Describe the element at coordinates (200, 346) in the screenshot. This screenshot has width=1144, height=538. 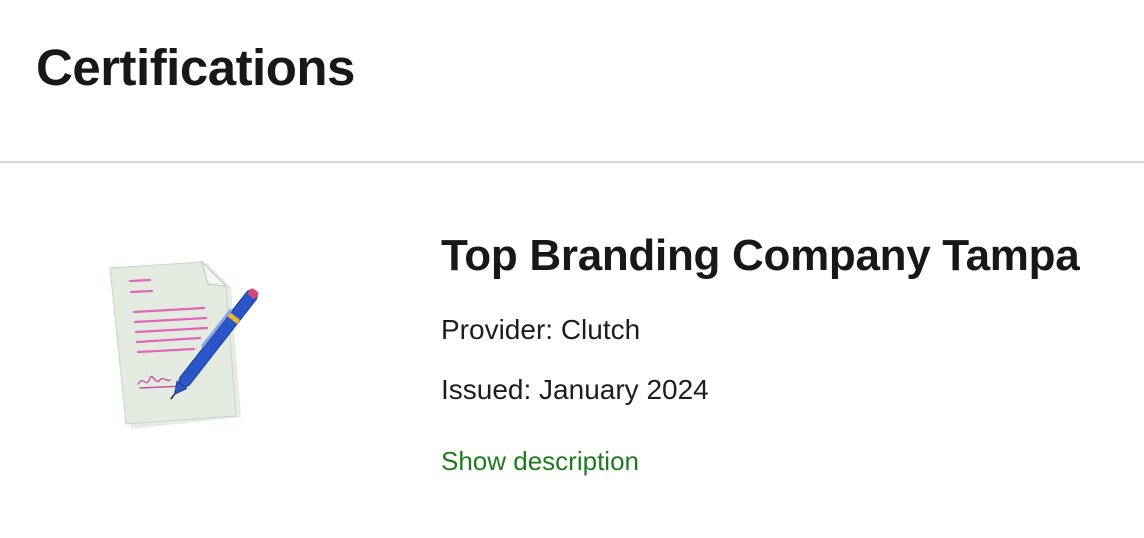
I see `document-signing-pen-icon` at that location.